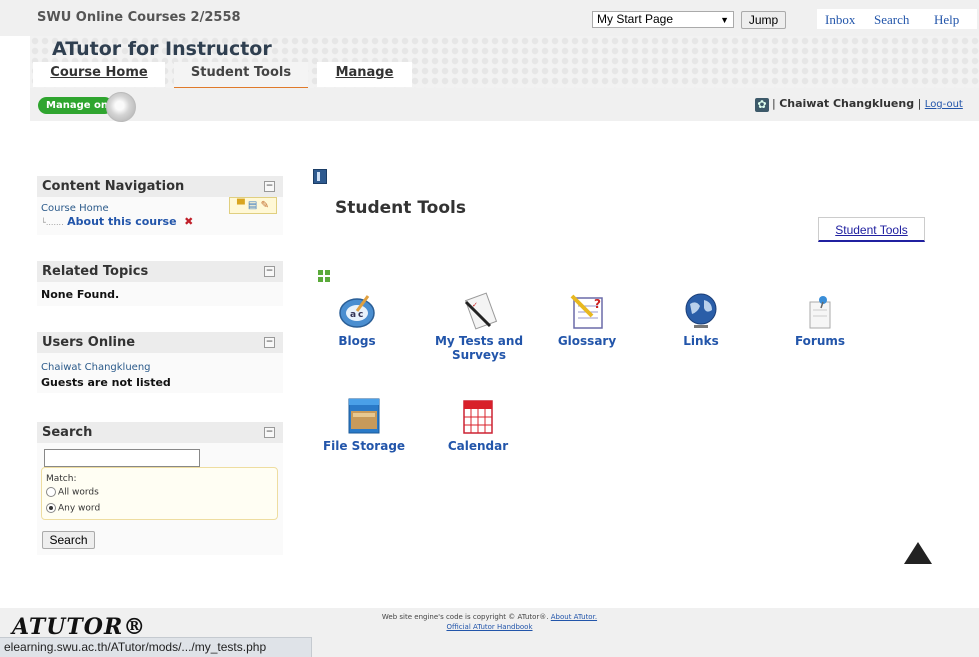 This screenshot has height=657, width=979. Describe the element at coordinates (188, 221) in the screenshot. I see `delete-icon: ✖` at that location.